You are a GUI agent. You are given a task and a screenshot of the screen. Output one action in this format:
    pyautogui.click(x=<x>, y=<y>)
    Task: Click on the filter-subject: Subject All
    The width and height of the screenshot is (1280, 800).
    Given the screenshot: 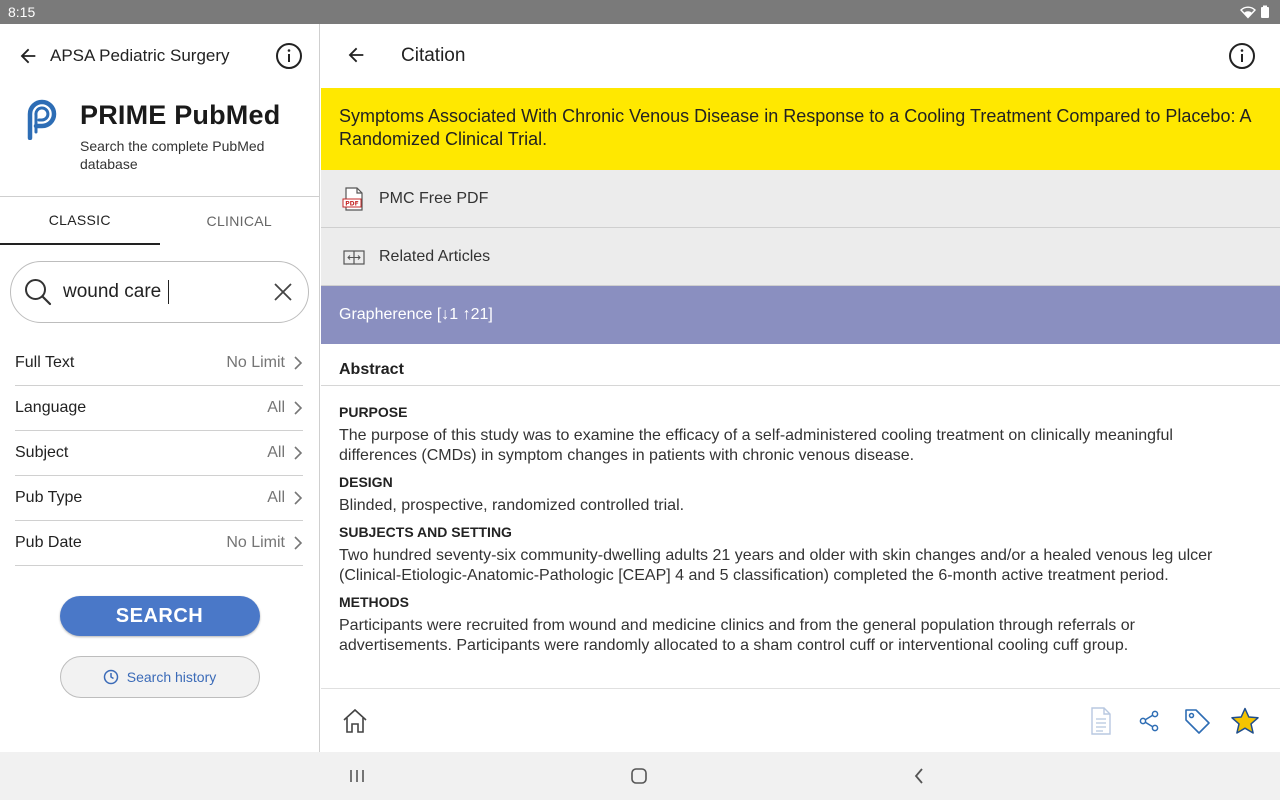 What is the action you would take?
    pyautogui.click(x=159, y=453)
    